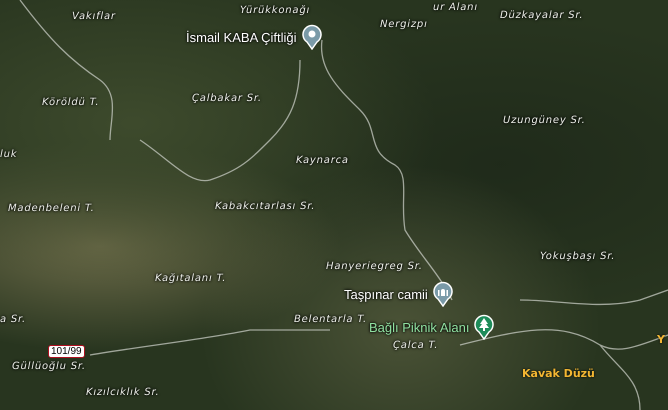 This screenshot has height=410, width=668. What do you see at coordinates (94, 16) in the screenshot?
I see `place-name-label: Vakıflar` at bounding box center [94, 16].